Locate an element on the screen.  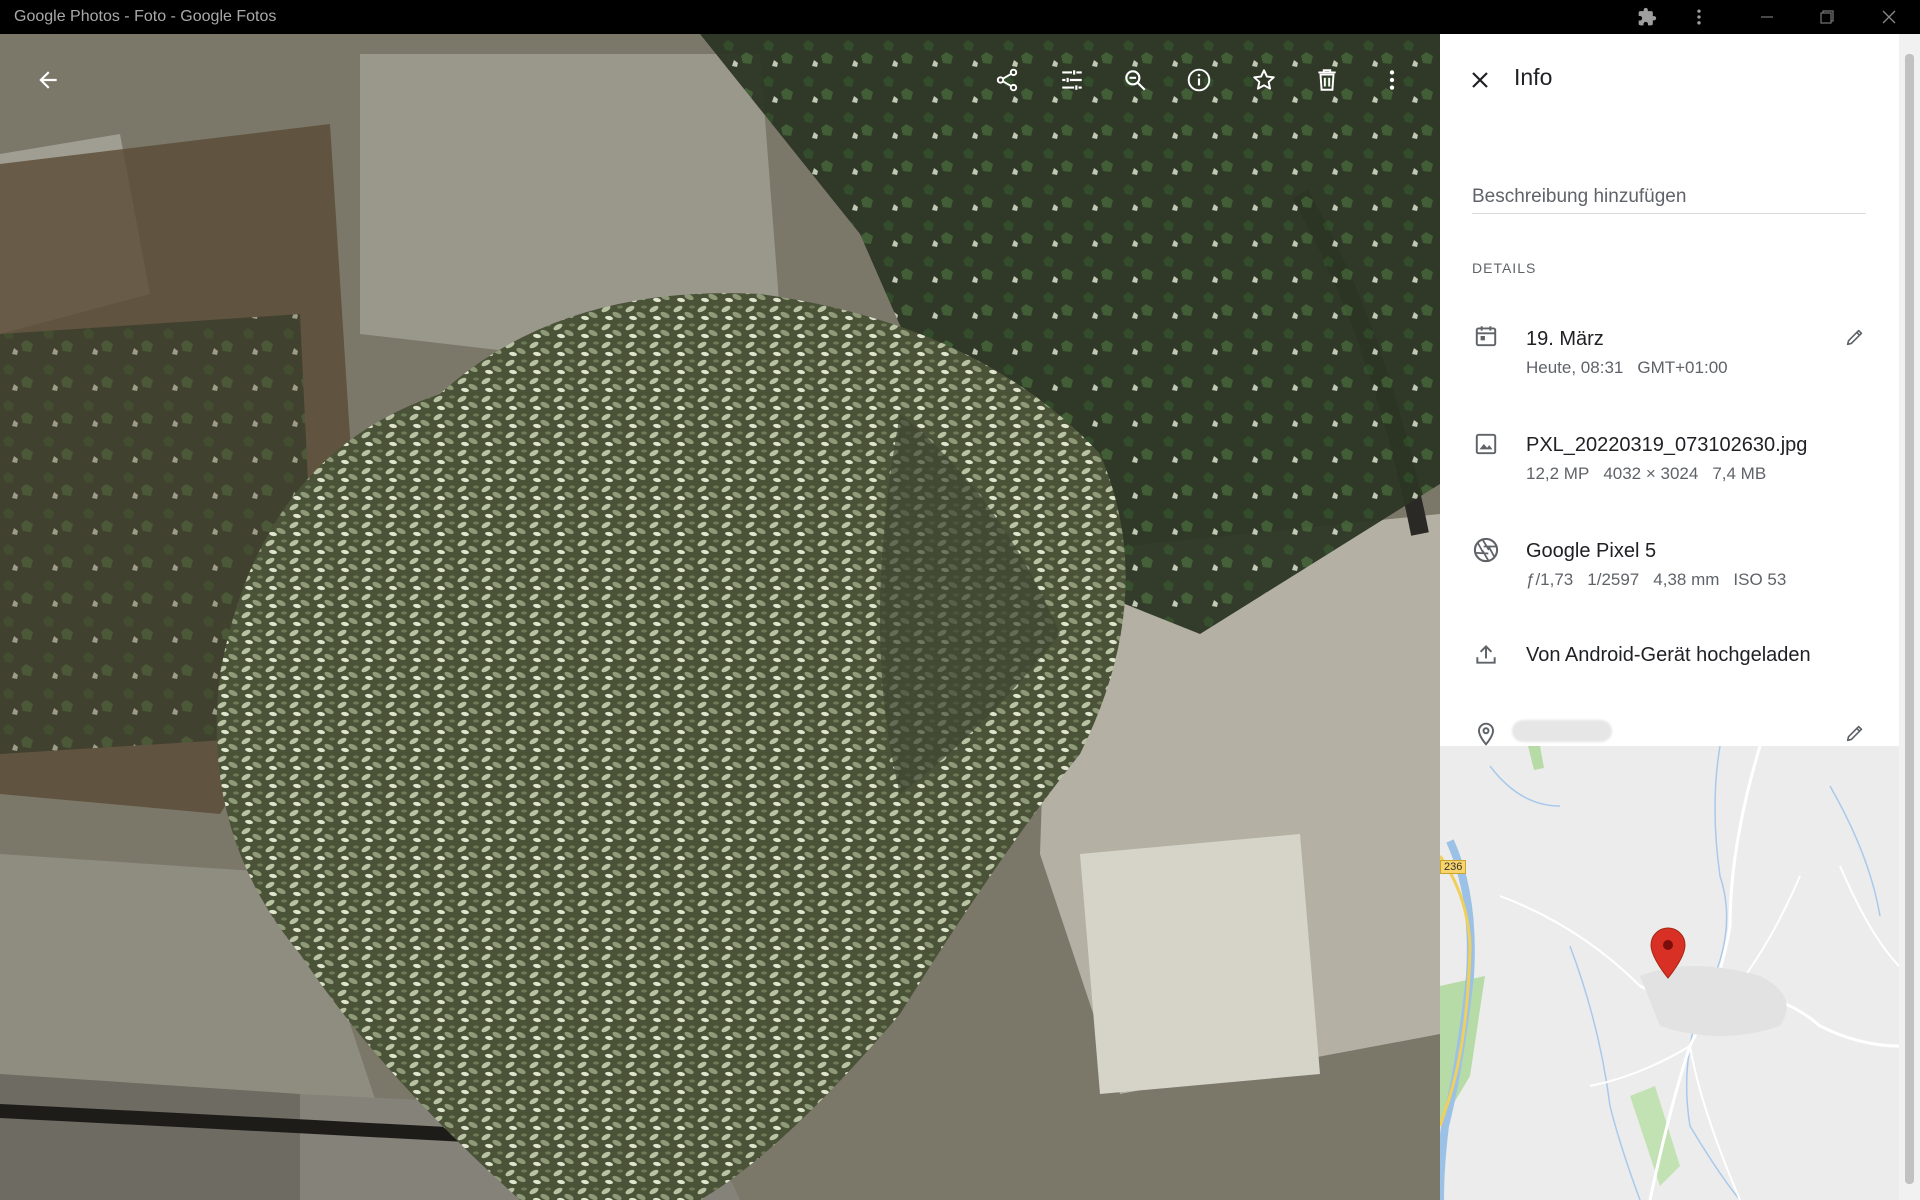
location-map: 236 is located at coordinates (1669, 973).